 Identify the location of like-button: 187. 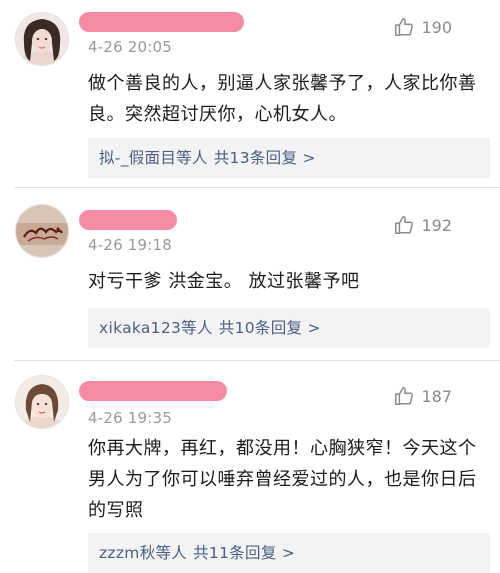
(422, 396).